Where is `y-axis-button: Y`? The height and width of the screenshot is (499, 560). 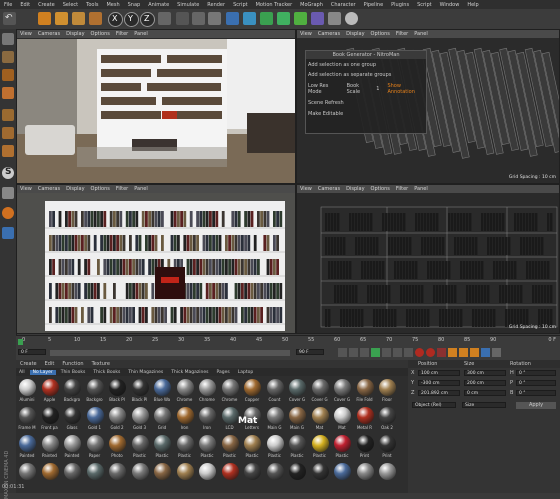
y-axis-button: Y is located at coordinates (131, 19).